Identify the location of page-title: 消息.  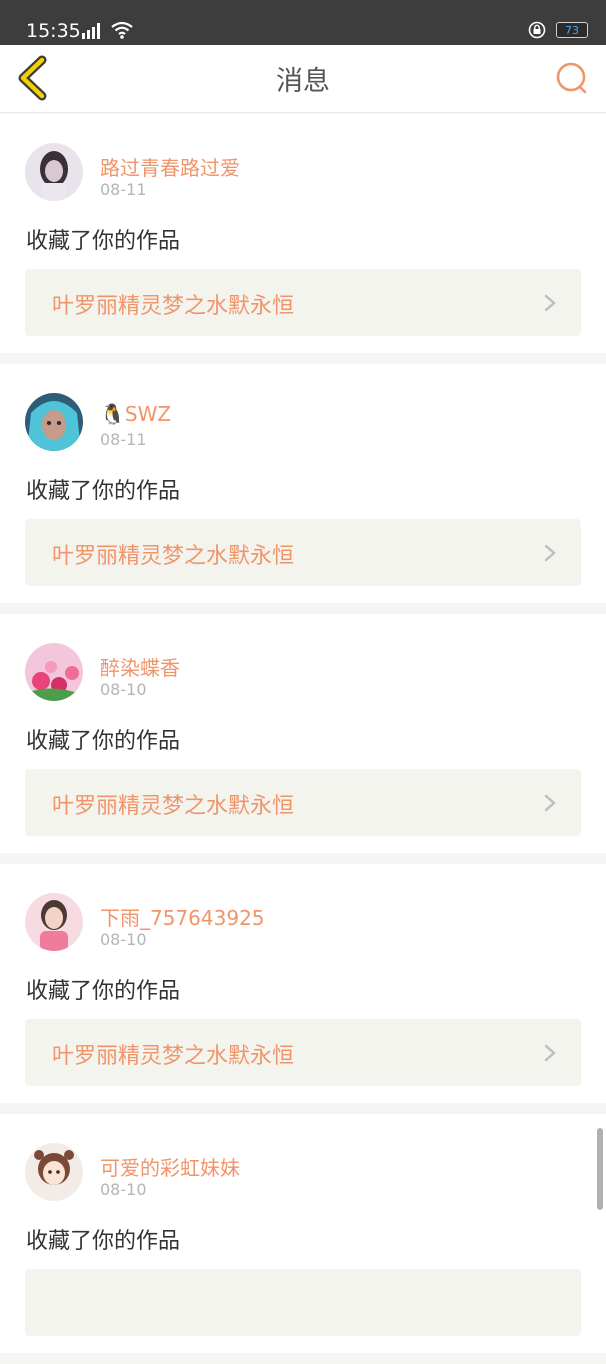
(303, 81).